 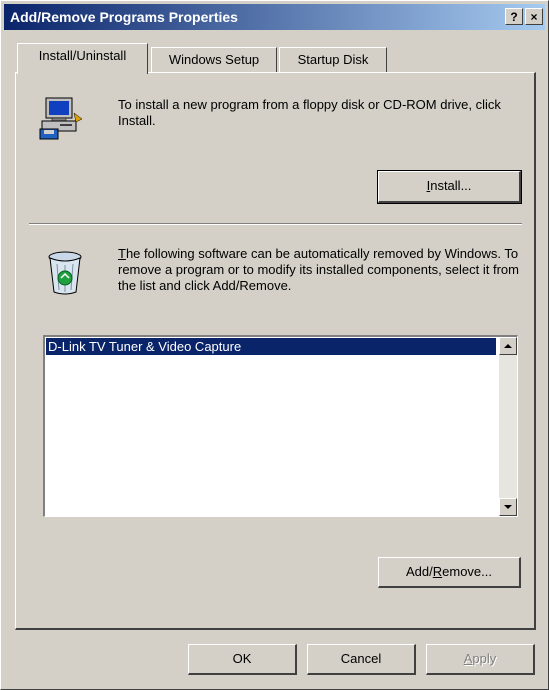 What do you see at coordinates (437, 571) in the screenshot?
I see `add-remove-mnemonic: R` at bounding box center [437, 571].